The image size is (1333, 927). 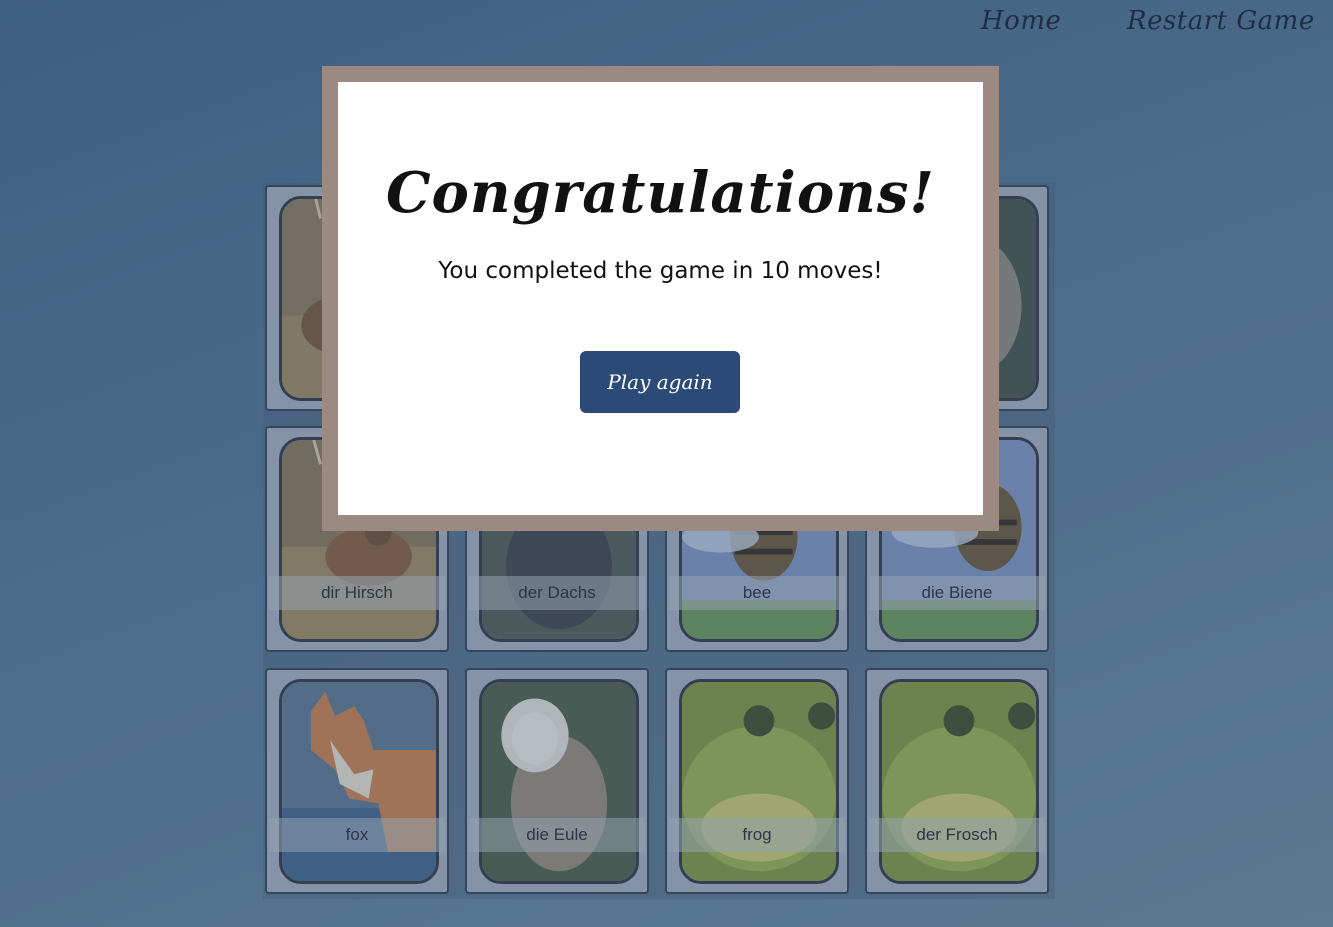 What do you see at coordinates (757, 835) in the screenshot?
I see `card-label: frog` at bounding box center [757, 835].